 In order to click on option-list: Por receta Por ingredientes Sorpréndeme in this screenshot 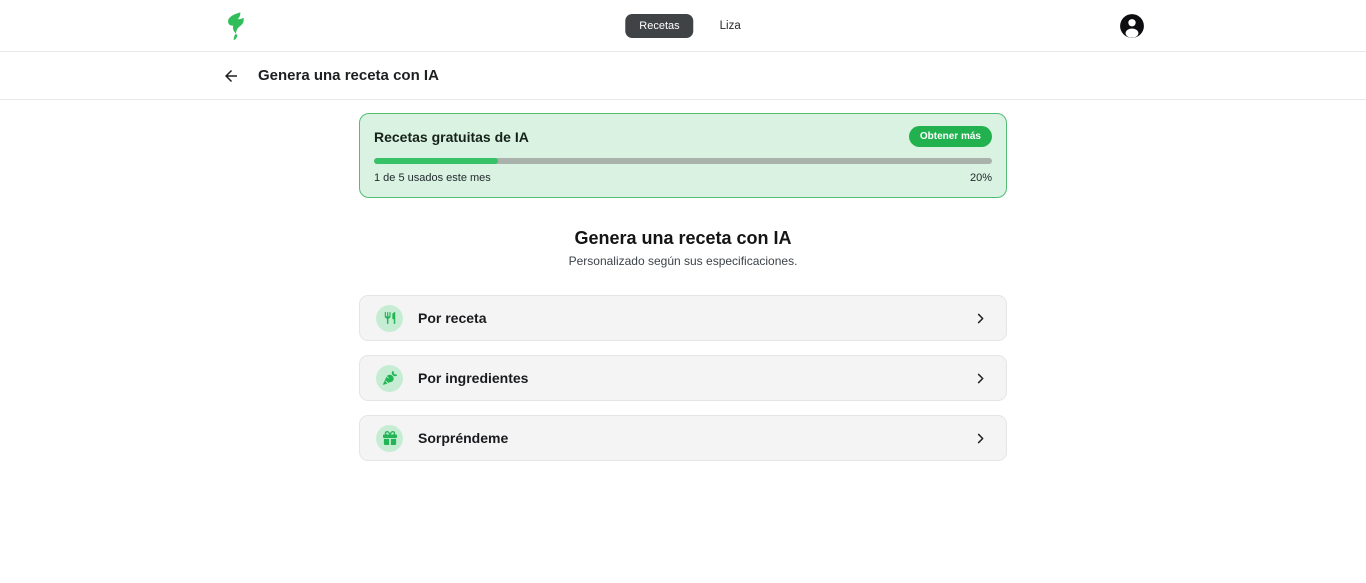, I will do `click(683, 378)`.